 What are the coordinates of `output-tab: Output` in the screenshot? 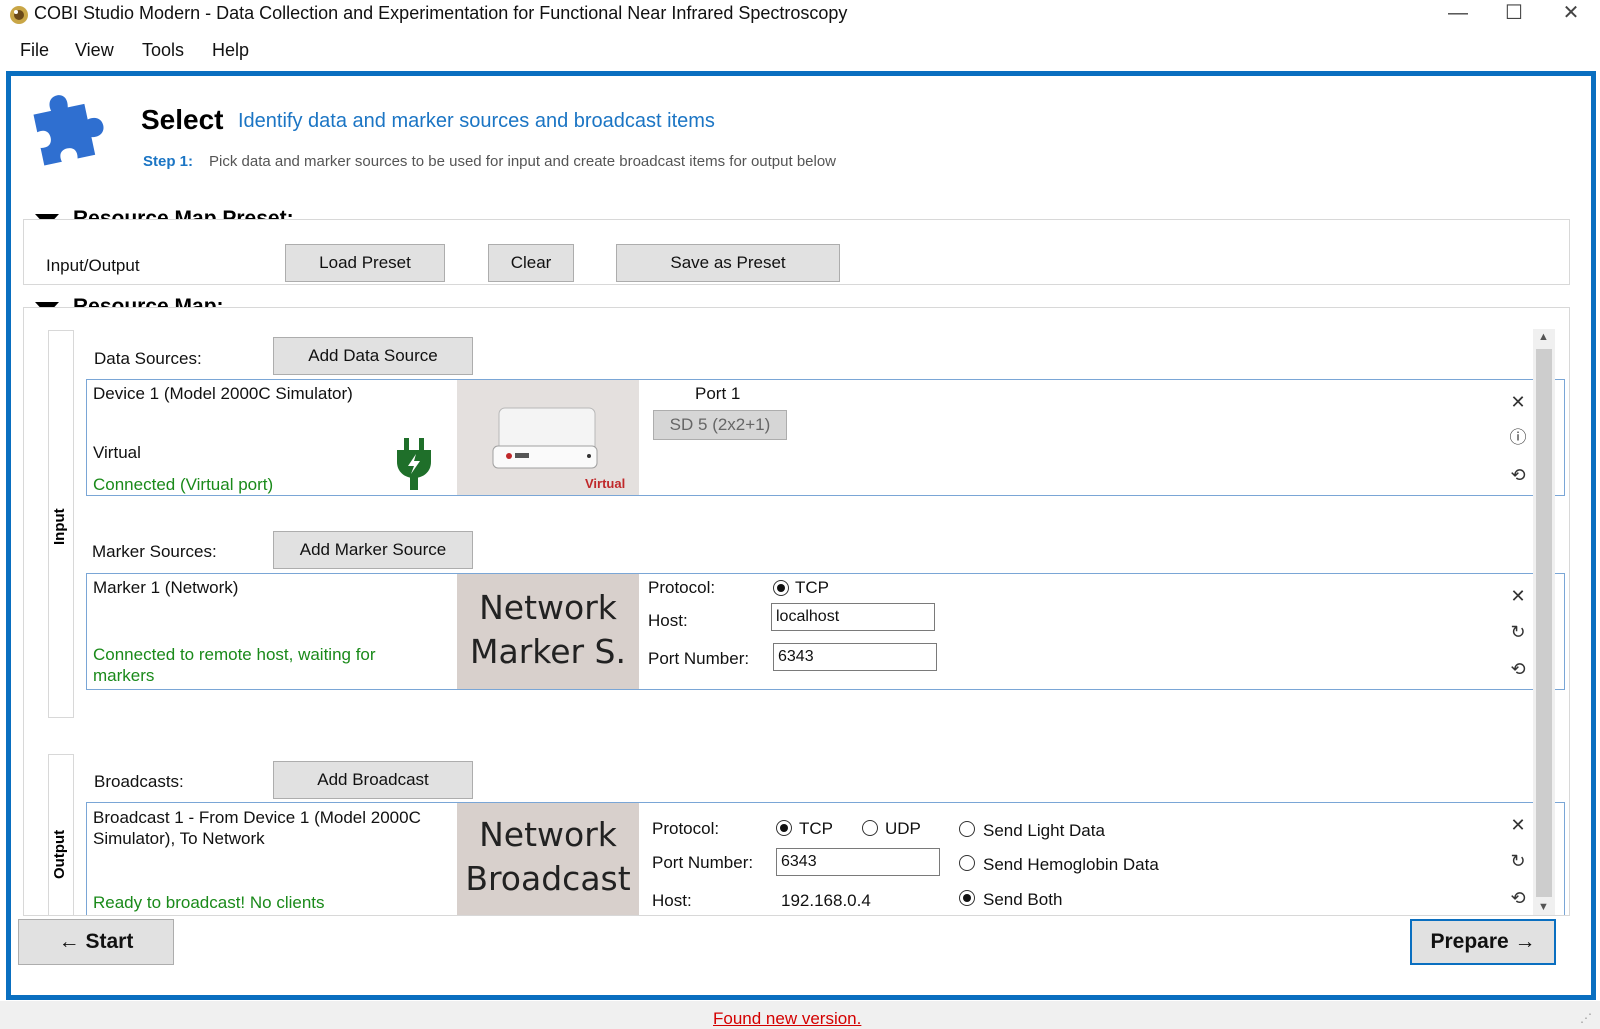 It's located at (61, 834).